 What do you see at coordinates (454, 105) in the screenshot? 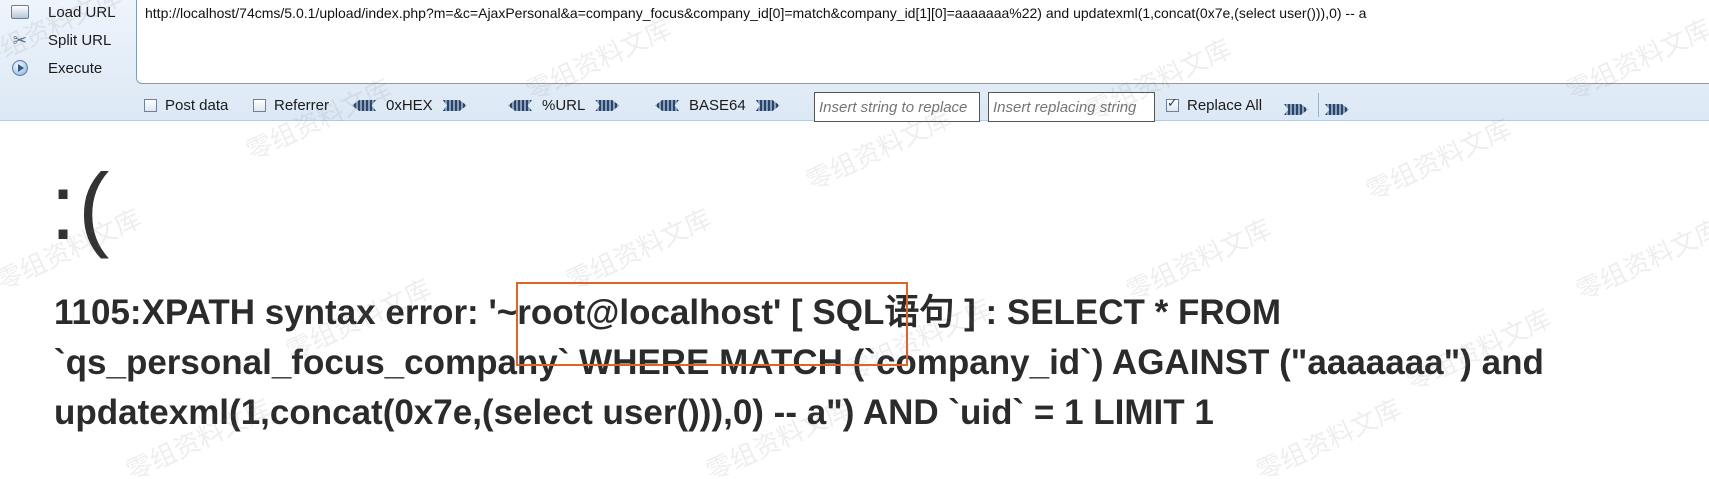
I see `hex-encode-arrow-icon` at bounding box center [454, 105].